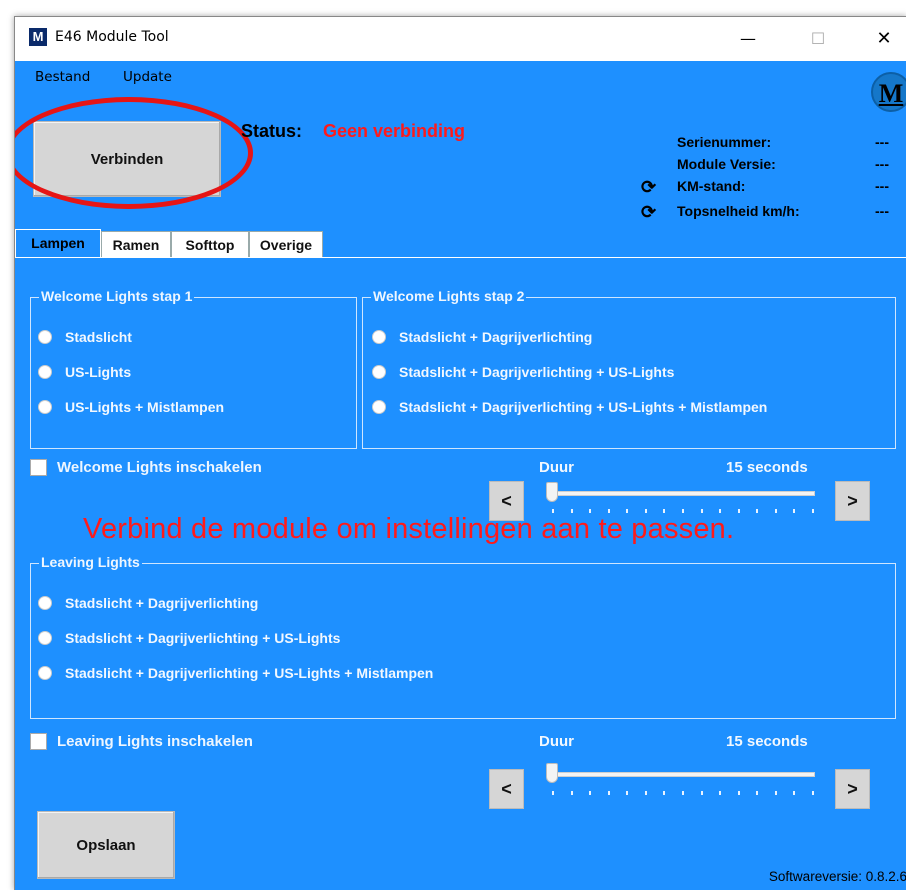 The width and height of the screenshot is (906, 890). I want to click on group-title: Leaving Lights, so click(90, 562).